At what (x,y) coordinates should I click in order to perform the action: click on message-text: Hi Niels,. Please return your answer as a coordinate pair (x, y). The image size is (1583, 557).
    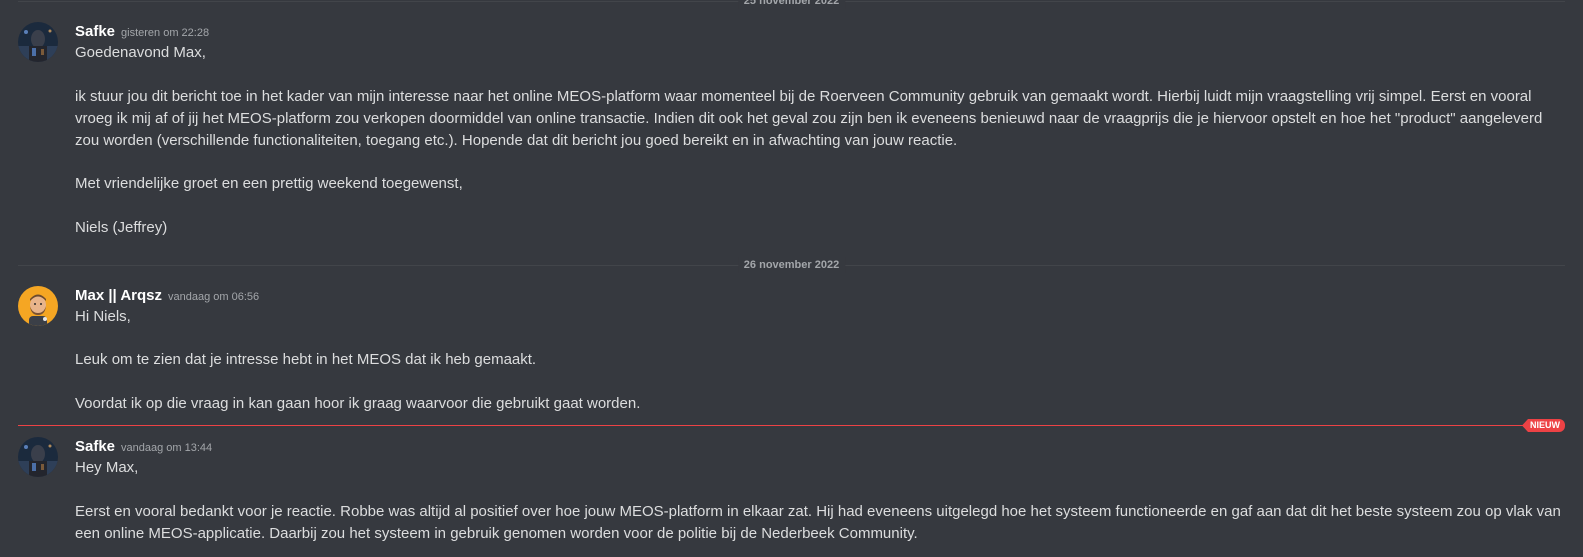
    Looking at the image, I should click on (103, 316).